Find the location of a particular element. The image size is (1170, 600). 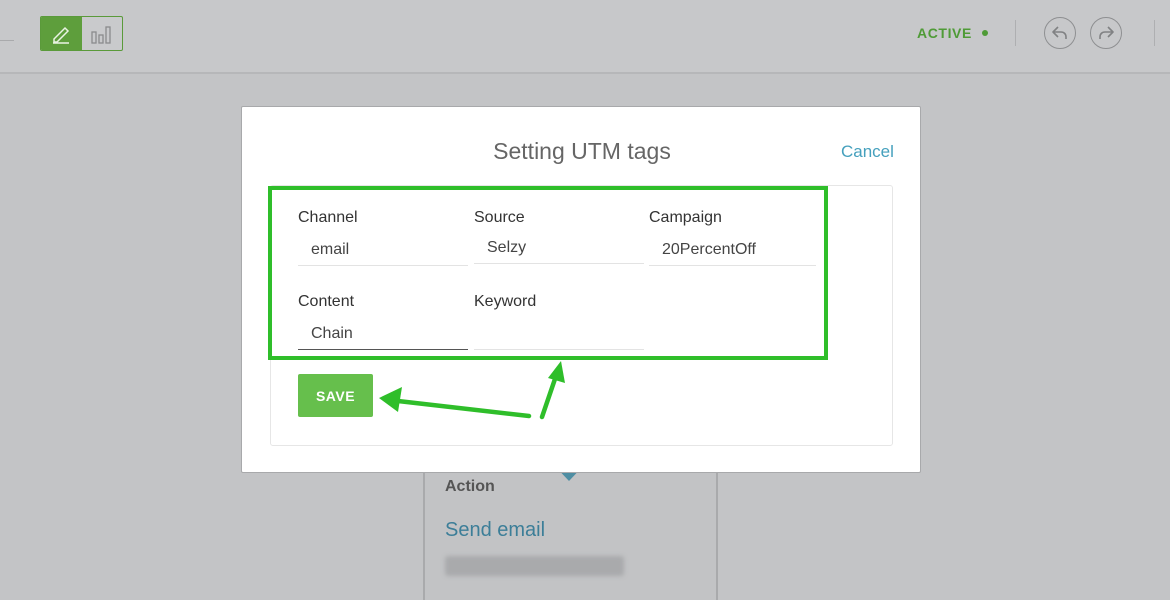

mode-toggle-group is located at coordinates (81, 33).